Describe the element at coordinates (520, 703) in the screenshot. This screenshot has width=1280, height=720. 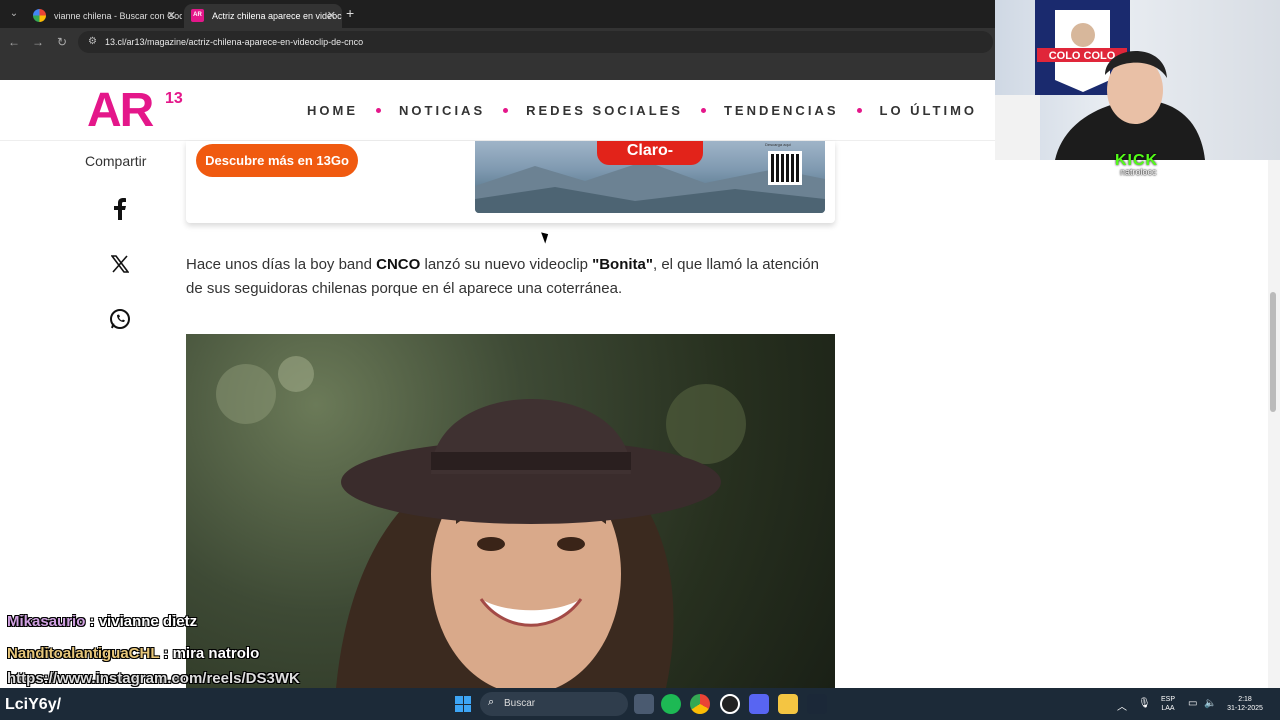
I see `search-label: Buscar` at that location.